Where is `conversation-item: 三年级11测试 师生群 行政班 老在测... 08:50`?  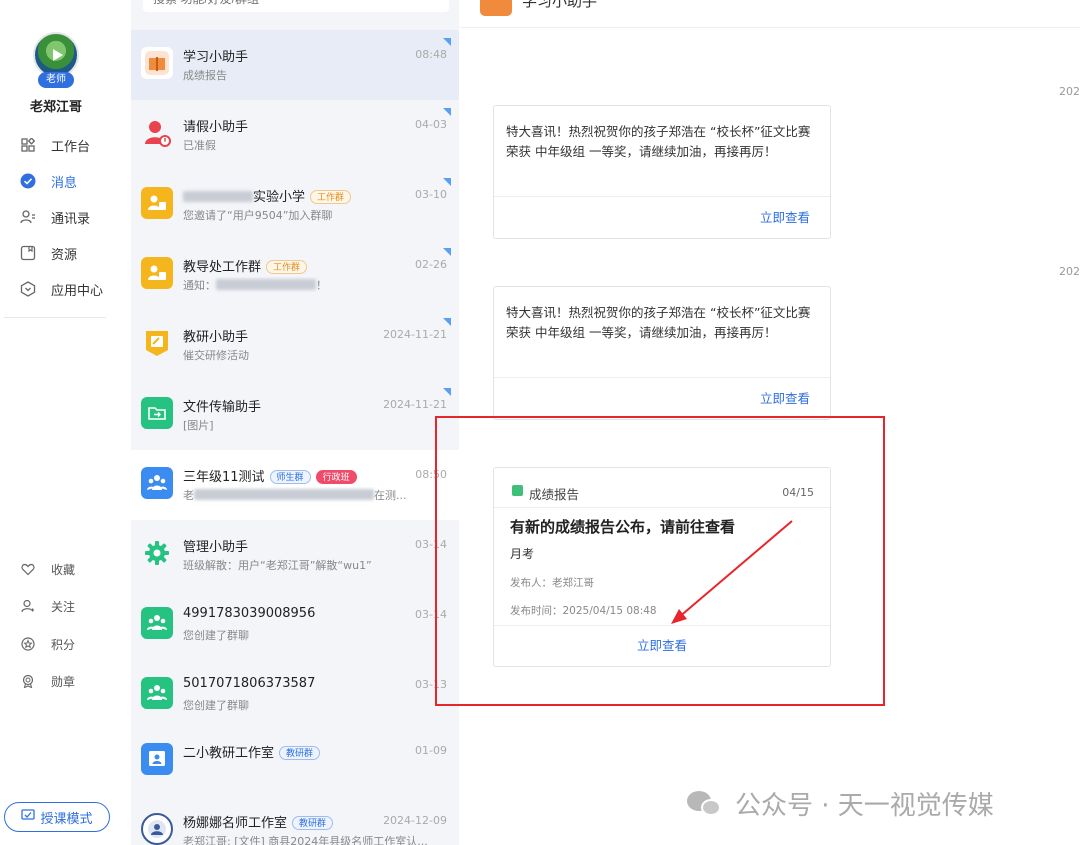 conversation-item: 三年级11测试 师生群 行政班 老在测... 08:50 is located at coordinates (295, 485).